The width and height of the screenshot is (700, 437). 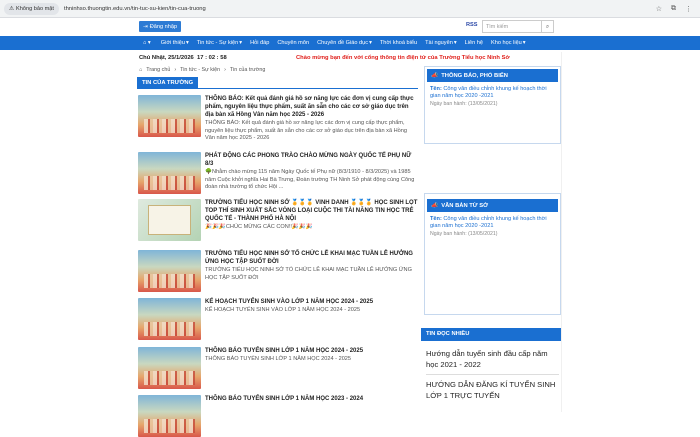 I want to click on breadcrumb-news: Tin tức - Sự kiện, so click(x=200, y=70).